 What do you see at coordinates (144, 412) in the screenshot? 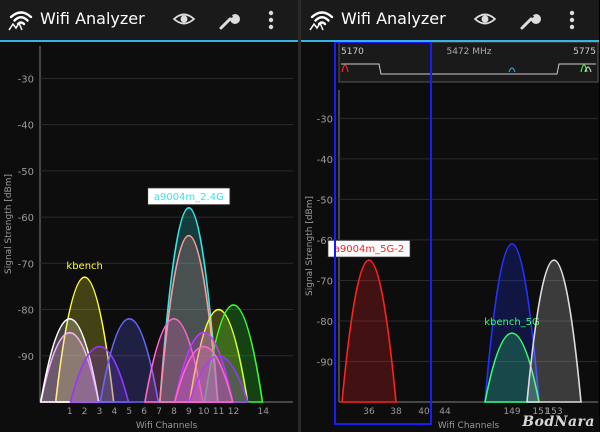
I see `x-tick-label: 6` at bounding box center [144, 412].